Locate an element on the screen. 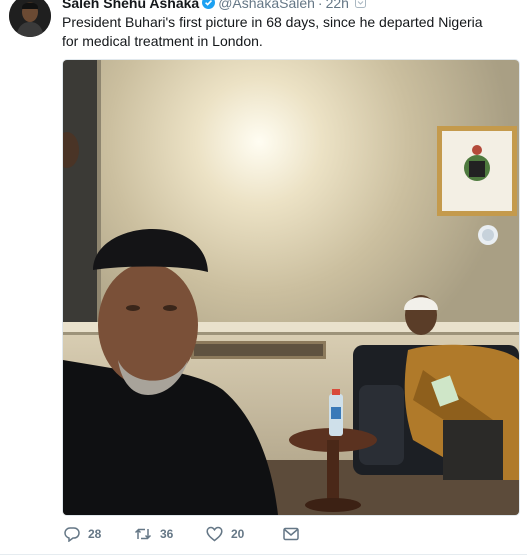 This screenshot has width=527, height=557. tweet-divider is located at coordinates (263, 554).